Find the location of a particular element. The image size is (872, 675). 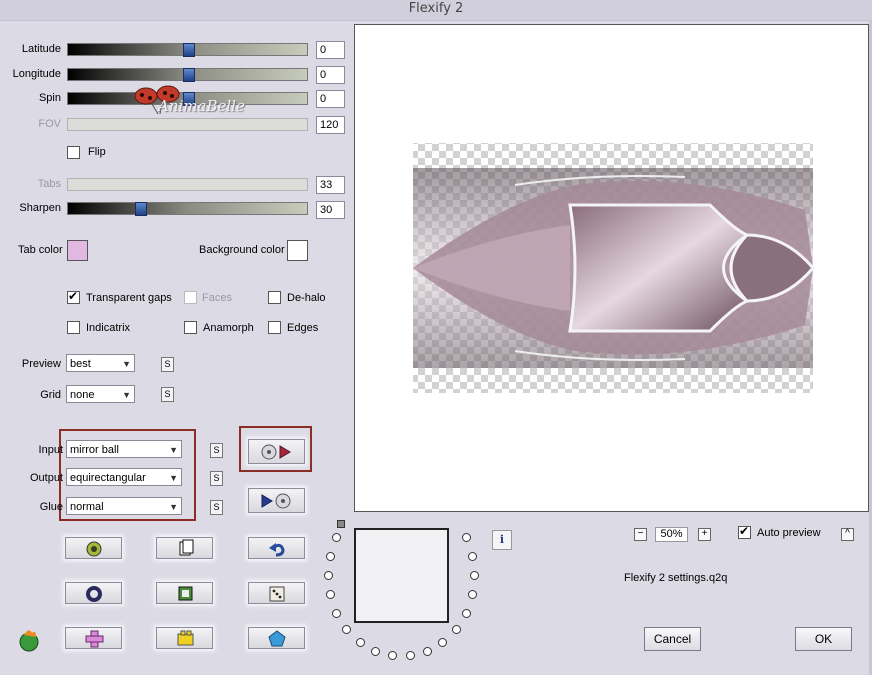

random-dice-button is located at coordinates (276, 593).